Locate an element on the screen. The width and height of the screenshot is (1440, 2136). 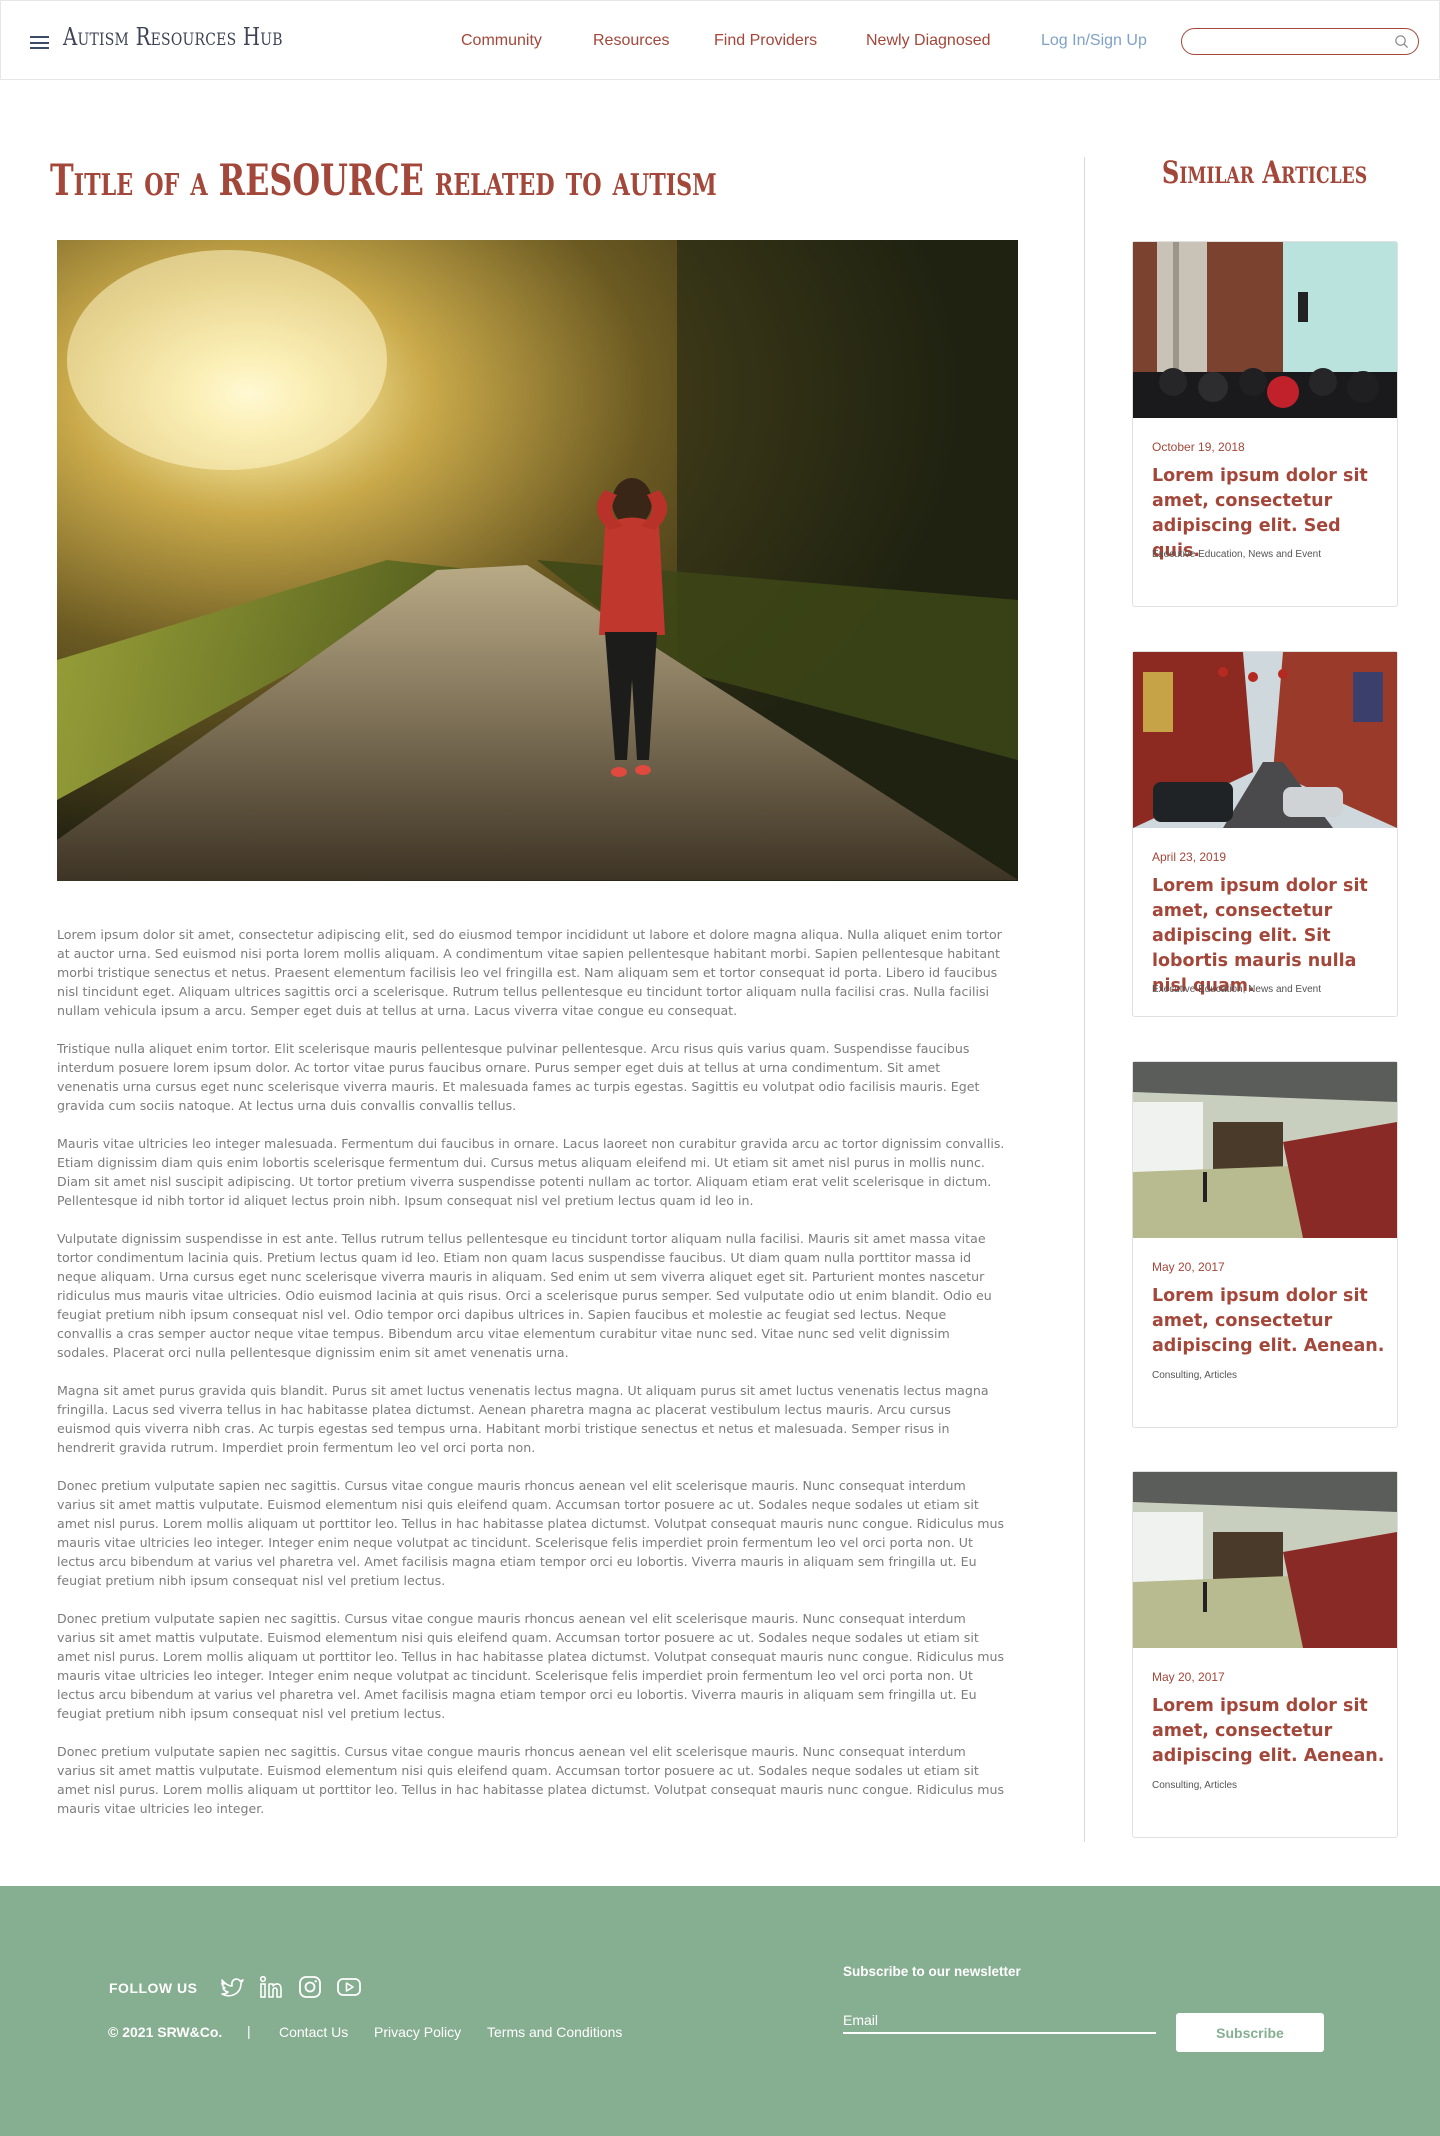
nav-login-signup: Log In/Sign Up is located at coordinates (1094, 41).